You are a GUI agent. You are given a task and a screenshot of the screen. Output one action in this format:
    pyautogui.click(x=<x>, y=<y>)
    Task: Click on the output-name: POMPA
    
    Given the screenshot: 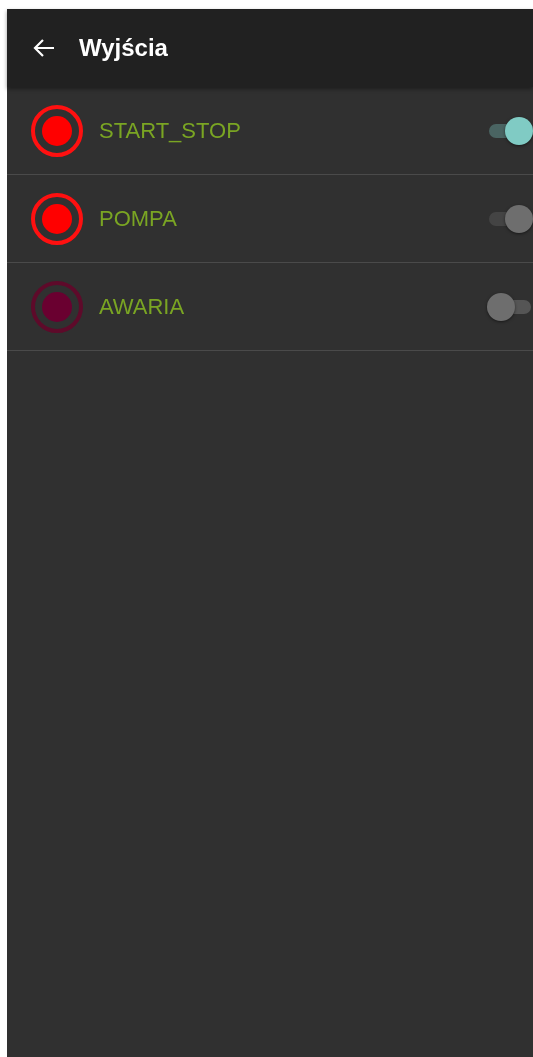 What is the action you would take?
    pyautogui.click(x=138, y=218)
    